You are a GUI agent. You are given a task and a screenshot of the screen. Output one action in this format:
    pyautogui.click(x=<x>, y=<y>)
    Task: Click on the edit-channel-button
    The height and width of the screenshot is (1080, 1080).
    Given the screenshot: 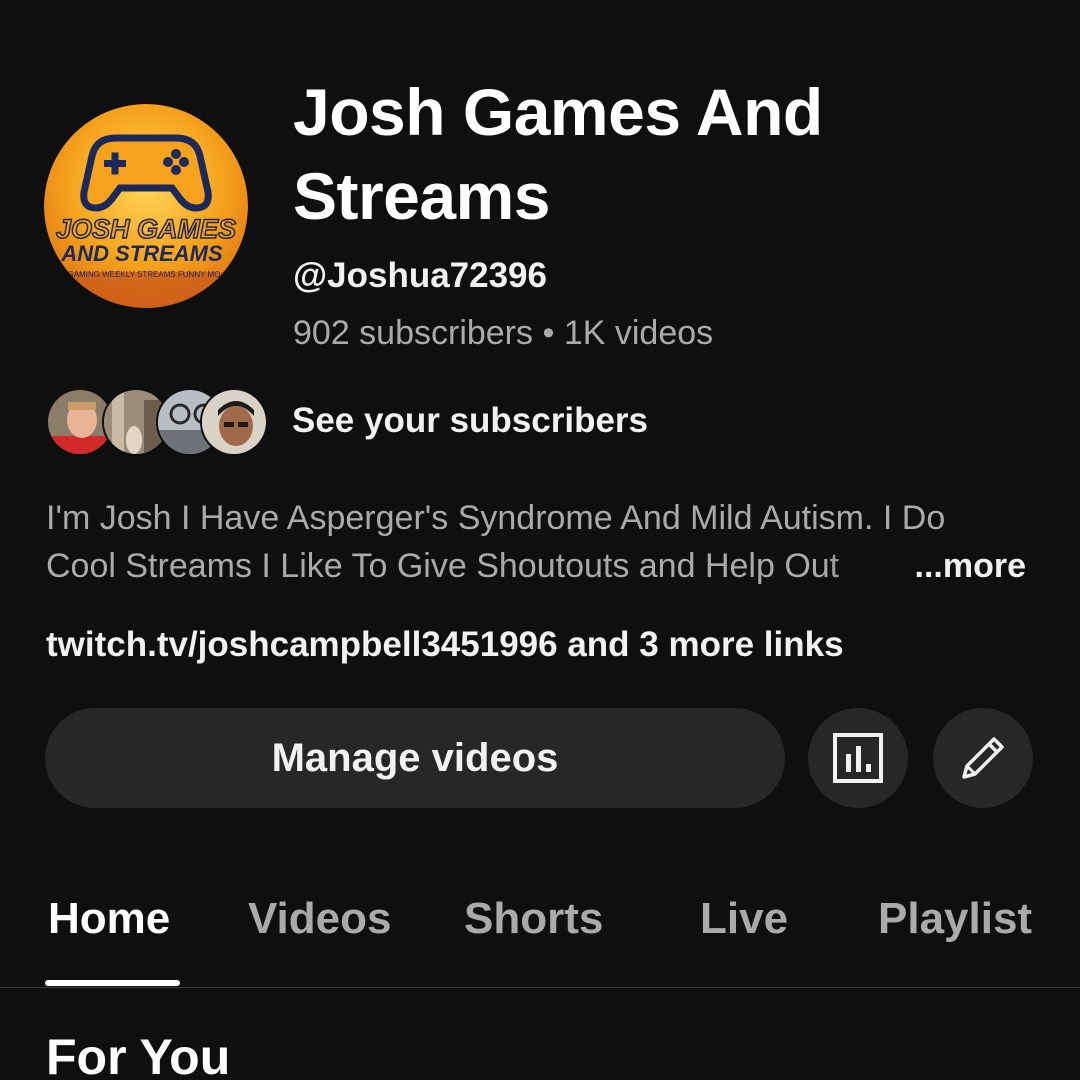 What is the action you would take?
    pyautogui.click(x=983, y=758)
    